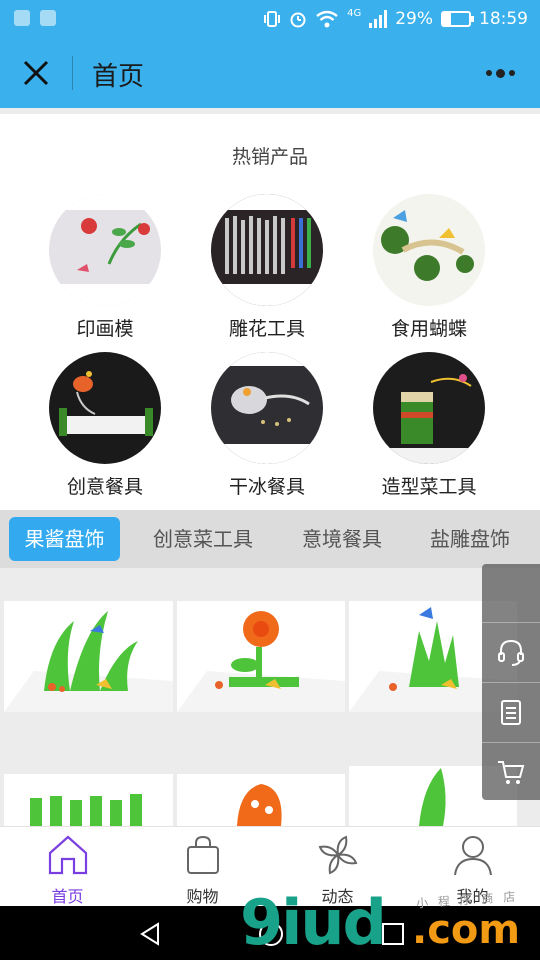  Describe the element at coordinates (429, 250) in the screenshot. I see `edible-butterfly-image` at that location.